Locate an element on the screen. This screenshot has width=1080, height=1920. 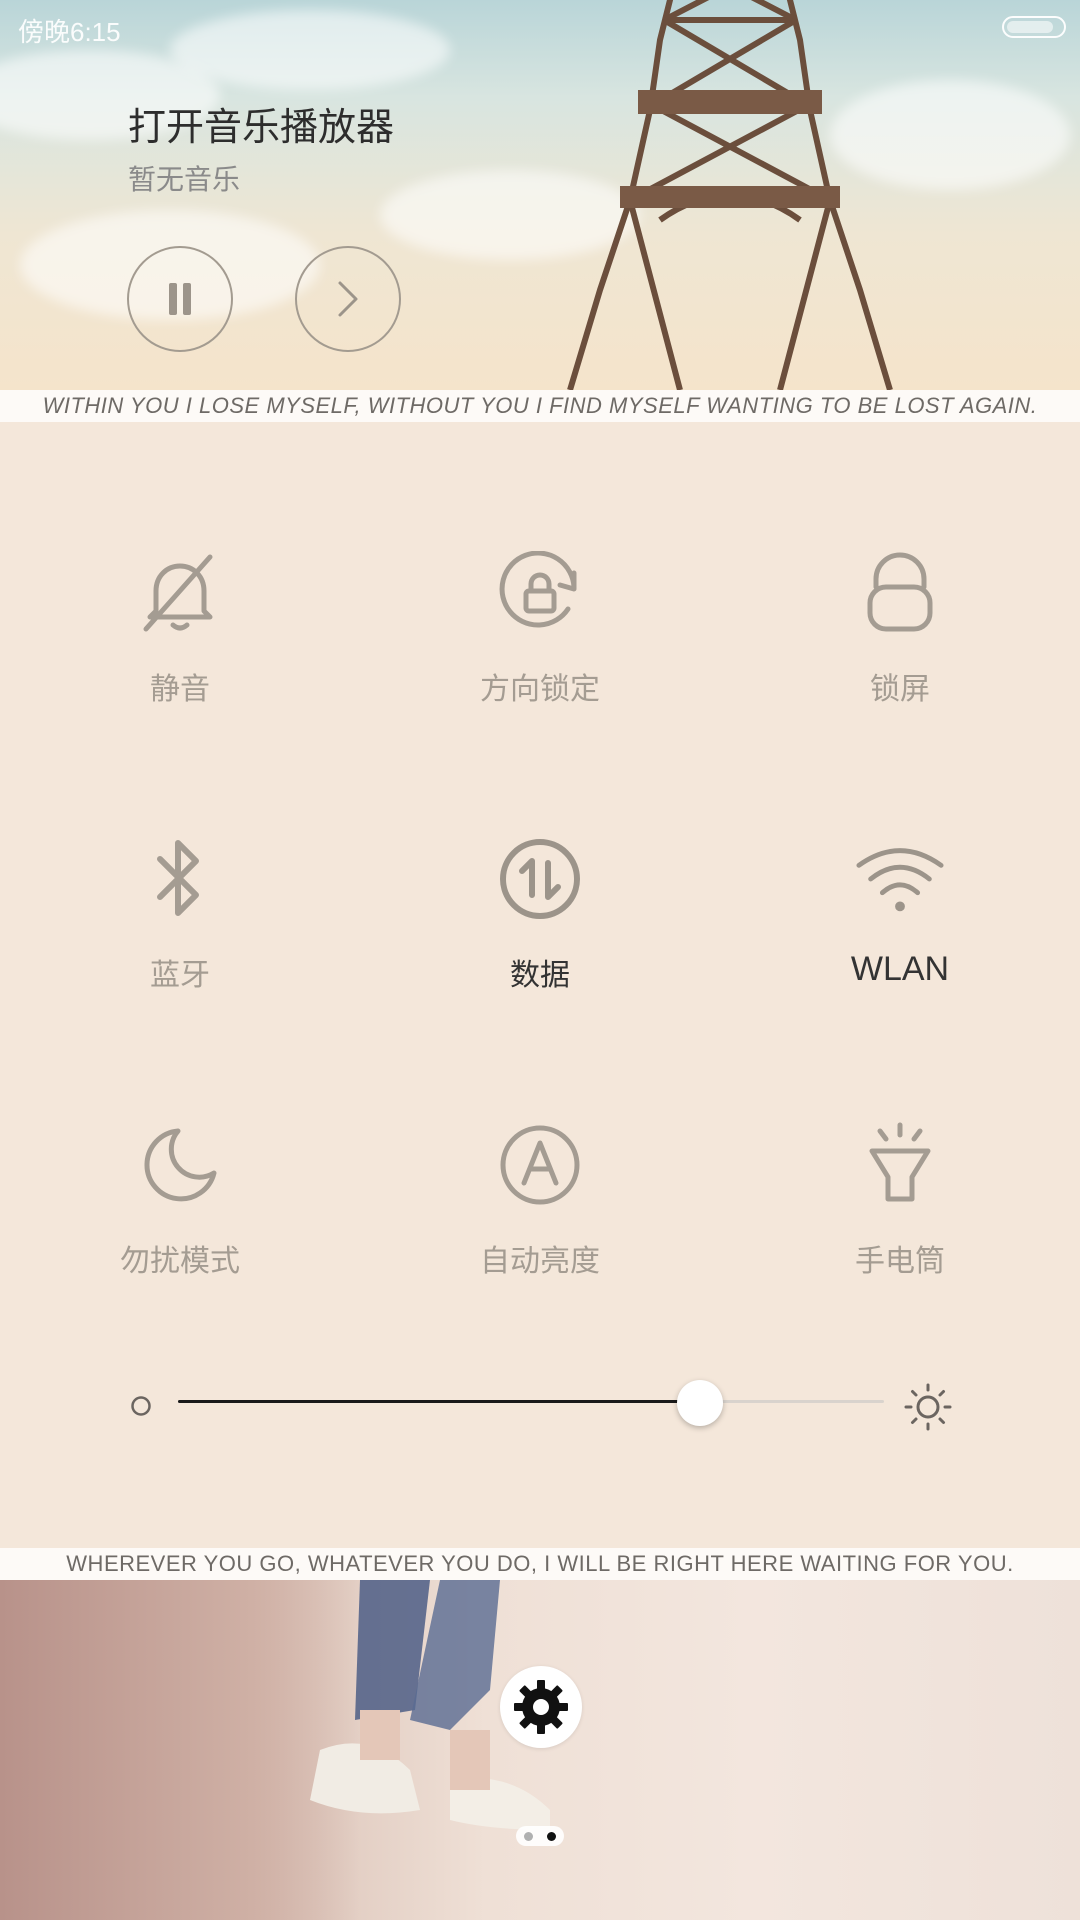
battery-icon is located at coordinates (1034, 27).